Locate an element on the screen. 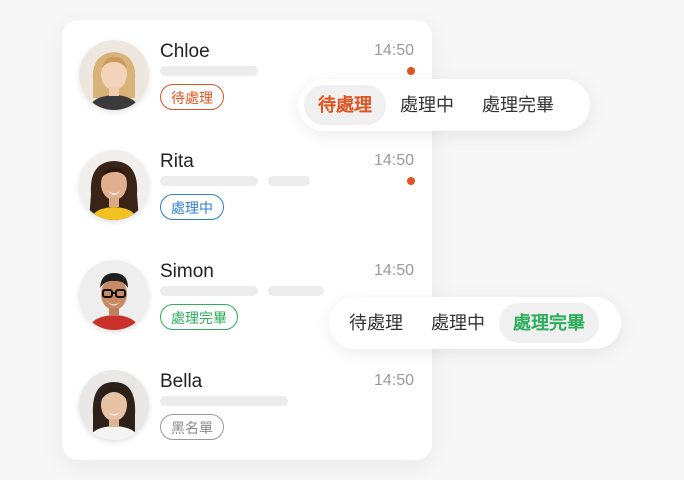  contact-name: Rita is located at coordinates (177, 161).